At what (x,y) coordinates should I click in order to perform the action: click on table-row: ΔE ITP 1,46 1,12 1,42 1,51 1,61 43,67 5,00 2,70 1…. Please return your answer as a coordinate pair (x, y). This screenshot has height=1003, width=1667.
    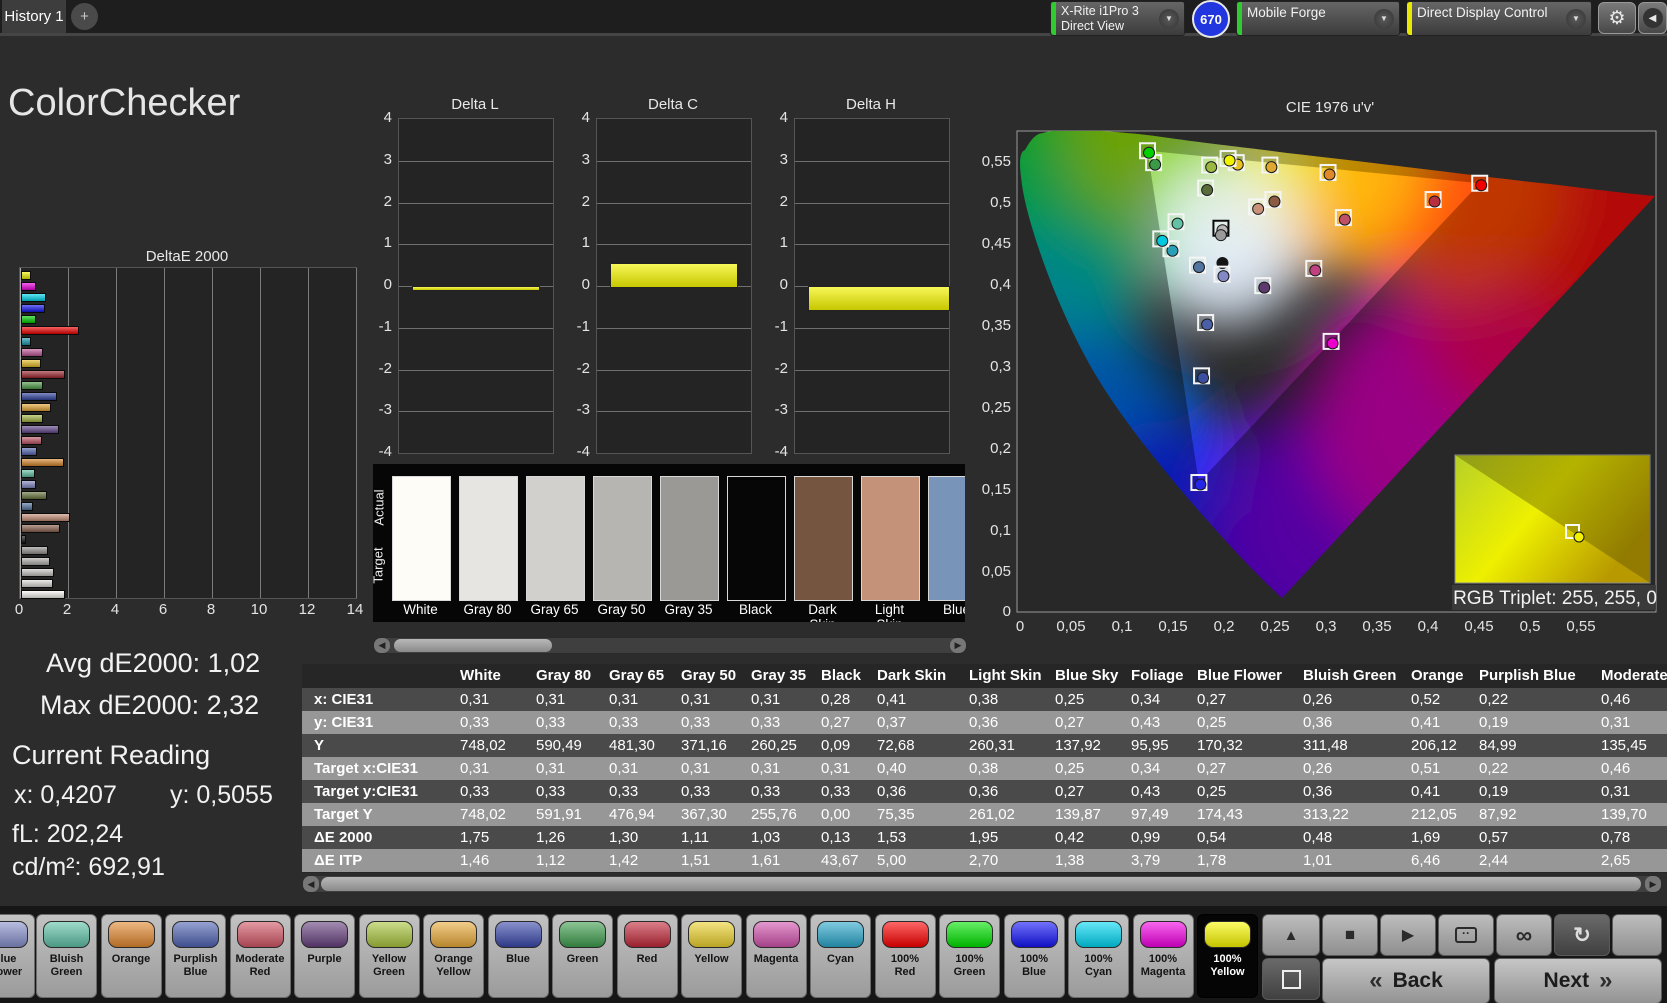
    Looking at the image, I should click on (984, 860).